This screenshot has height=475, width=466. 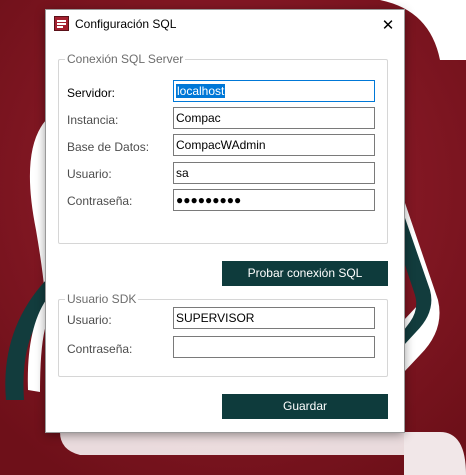 I want to click on contrasena-sql-input: ●●●●●●●●●, so click(x=274, y=200).